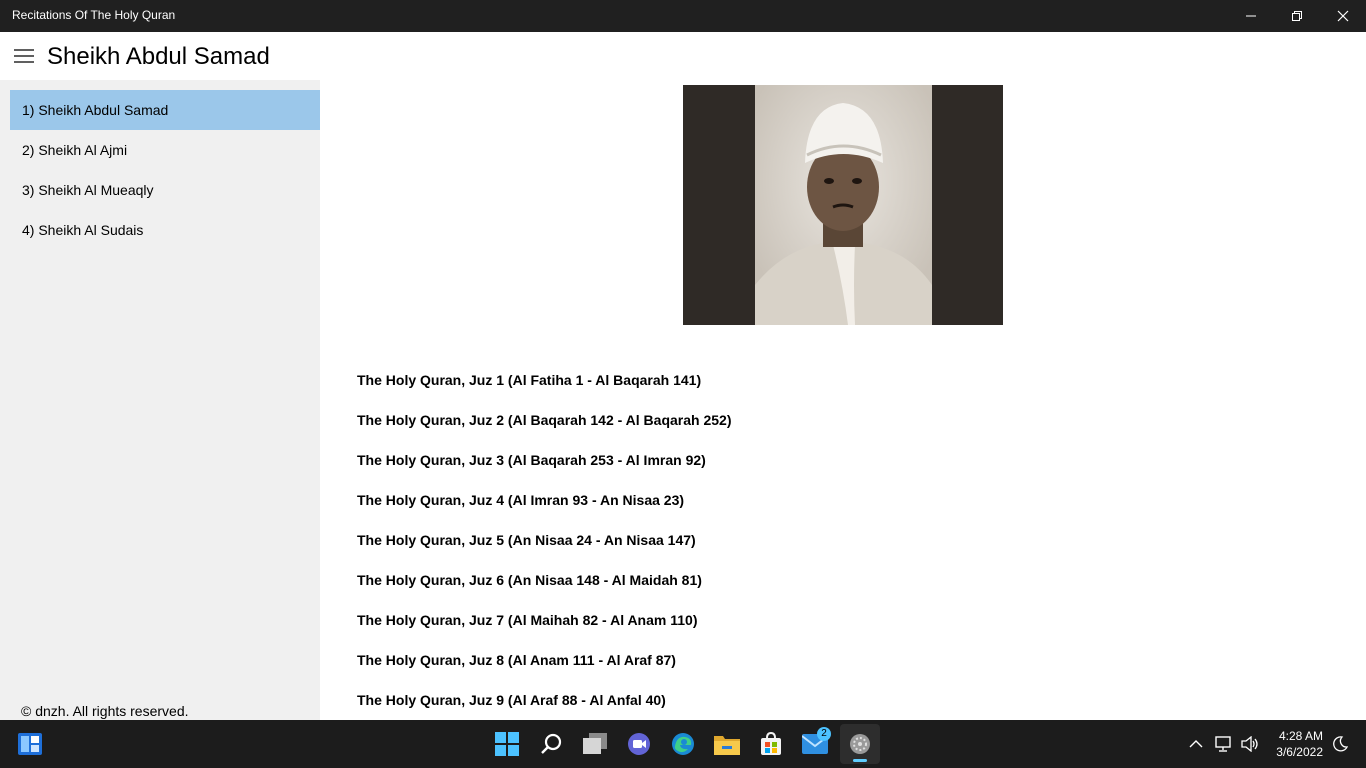  I want to click on quran-app-icon, so click(860, 744).